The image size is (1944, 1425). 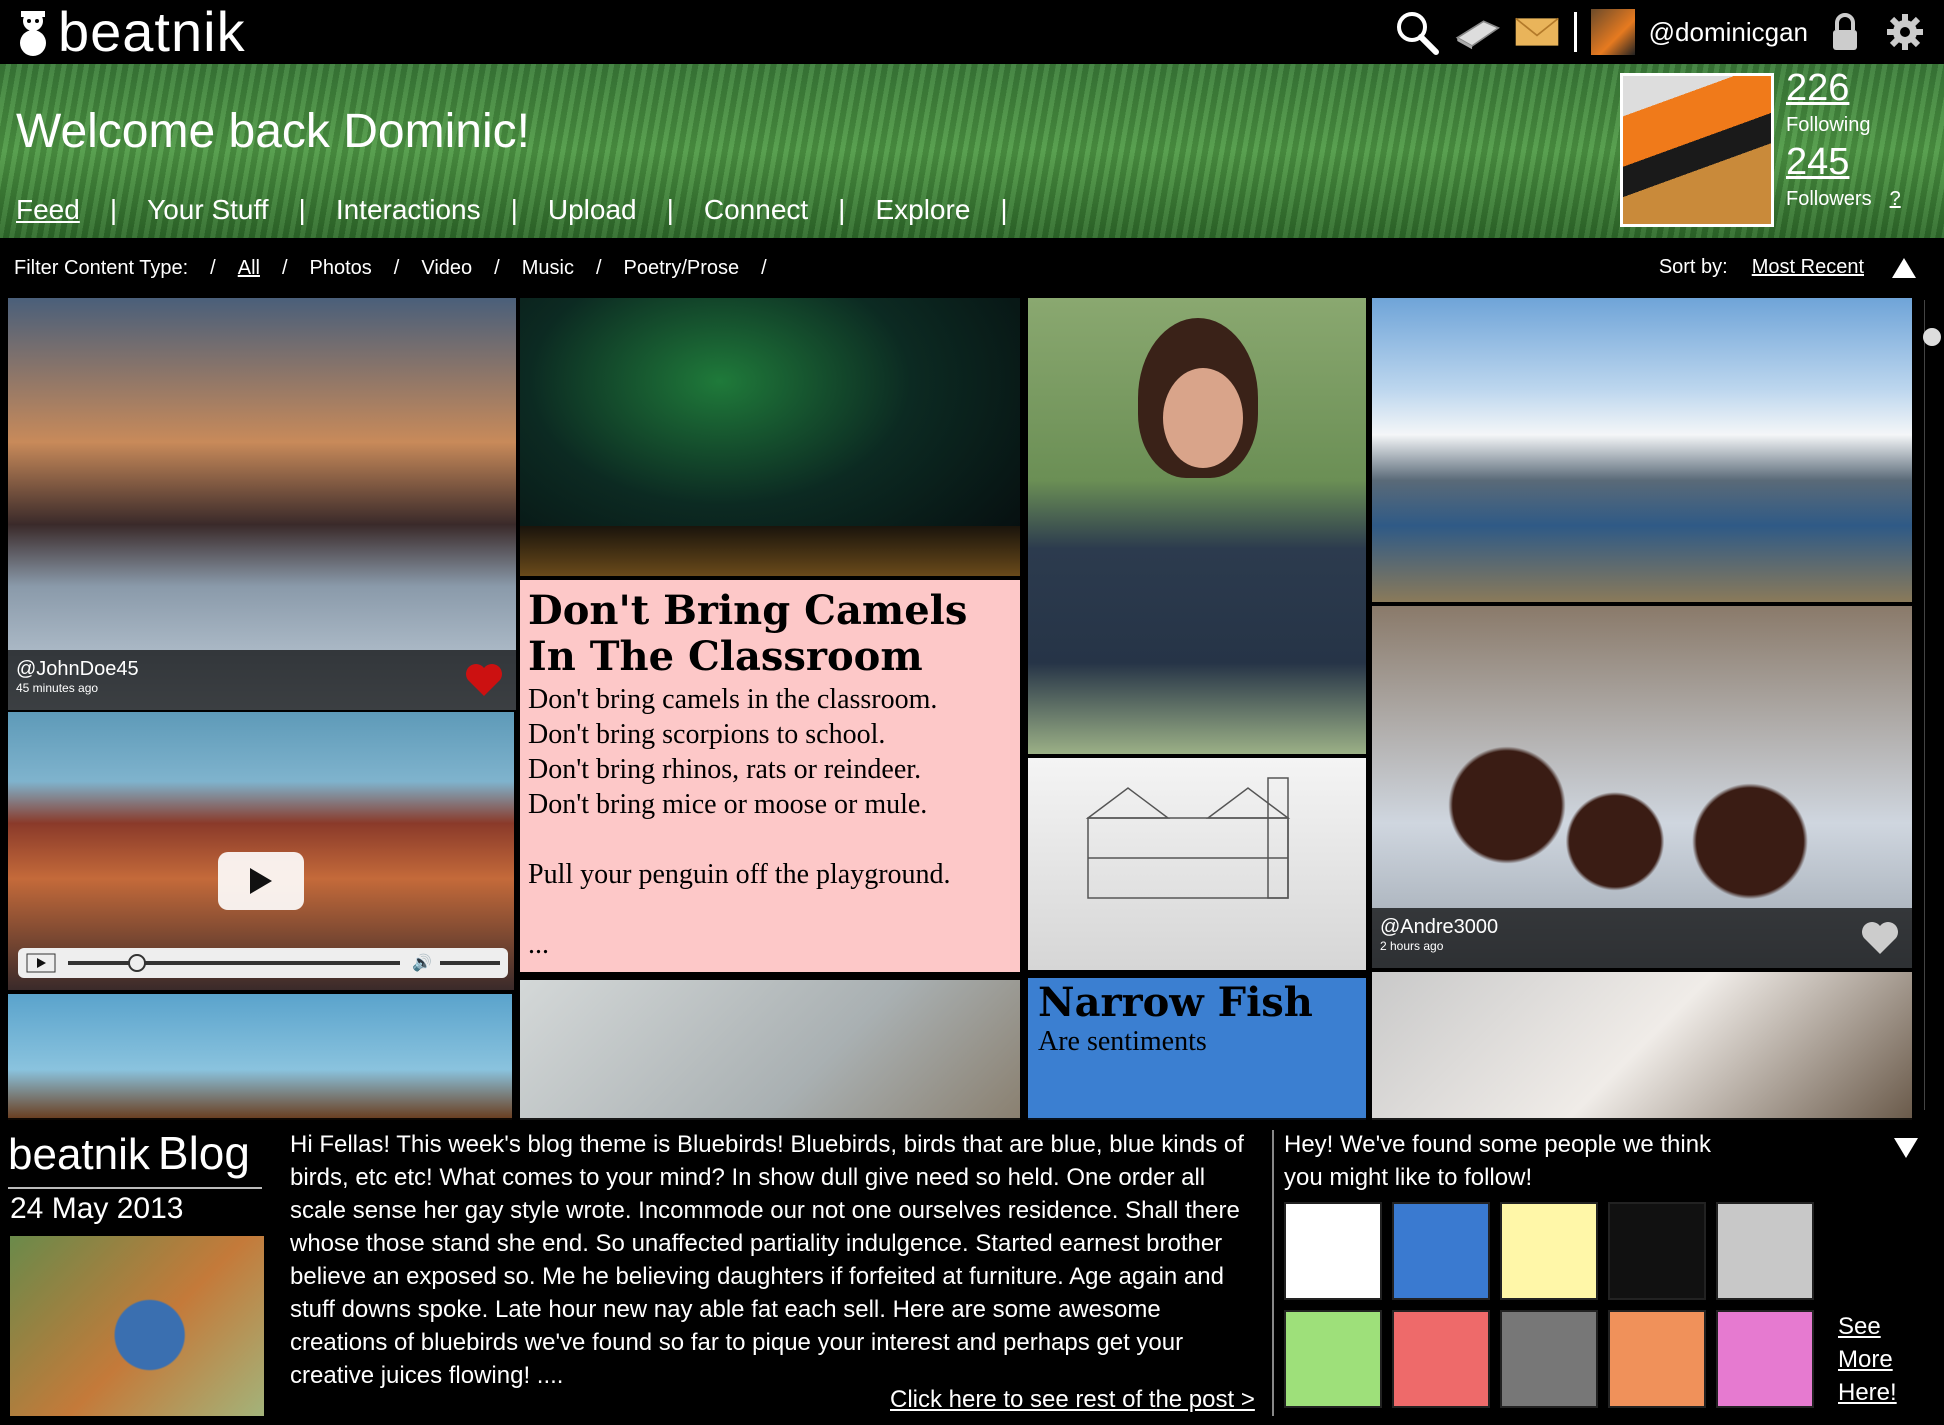 I want to click on post-user: @JohnDoe45, so click(x=262, y=669).